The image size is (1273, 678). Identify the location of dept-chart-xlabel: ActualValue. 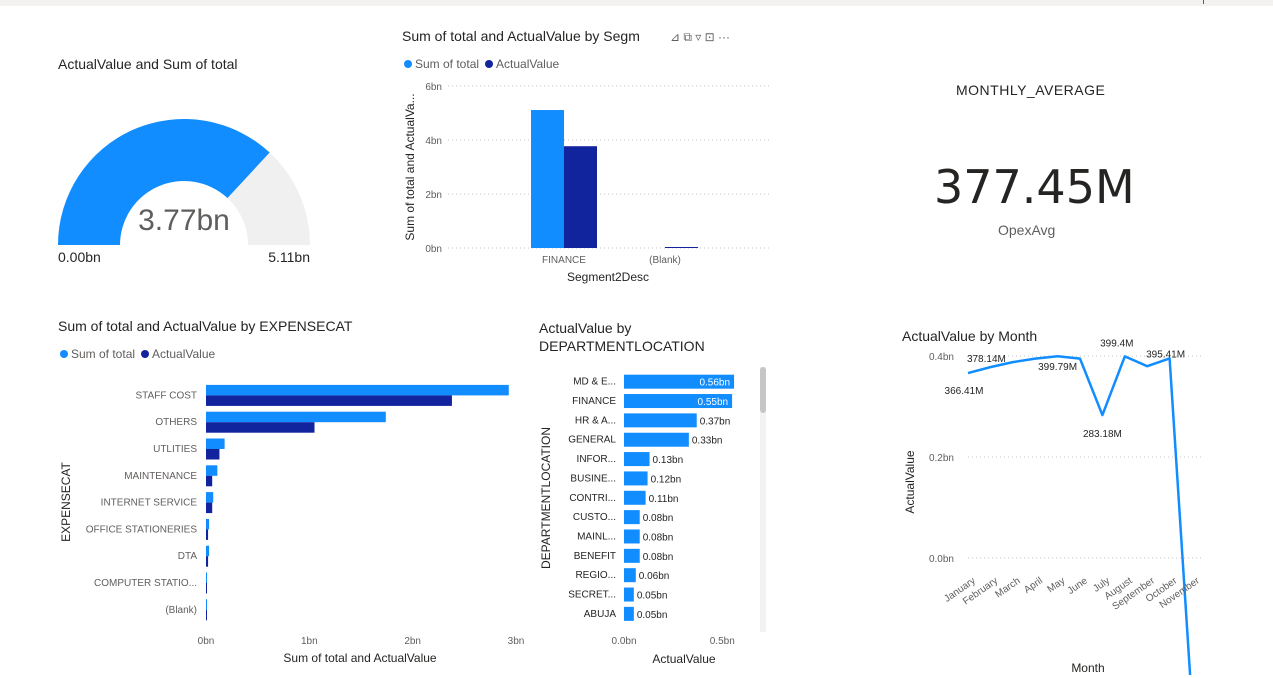
(683, 659).